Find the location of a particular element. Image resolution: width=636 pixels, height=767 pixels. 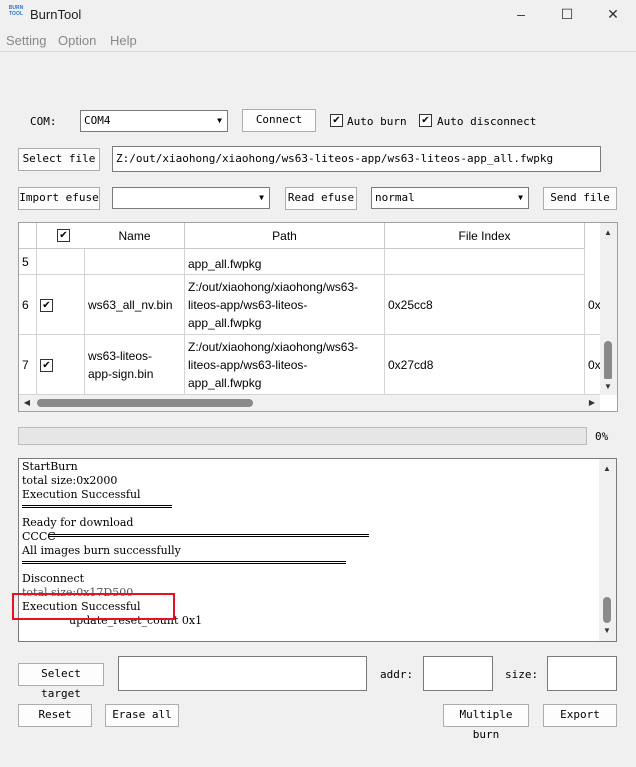

menu-option: Option is located at coordinates (77, 40).